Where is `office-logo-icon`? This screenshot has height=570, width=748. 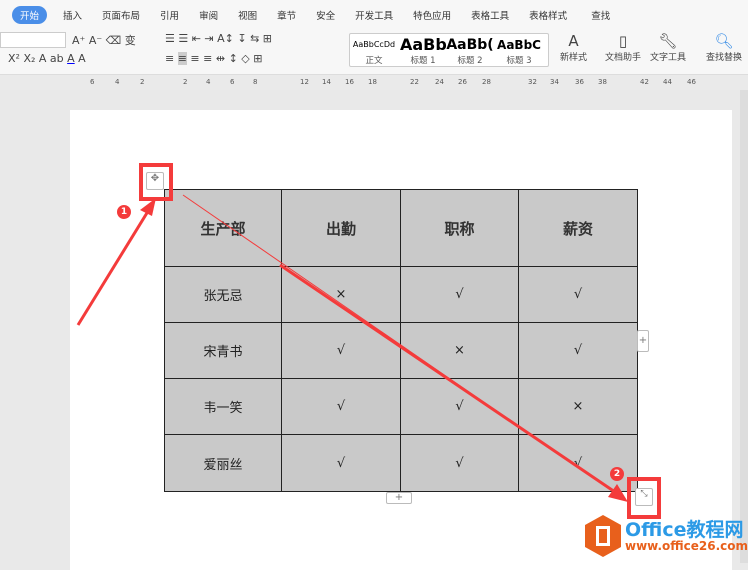
office-logo-icon is located at coordinates (603, 536).